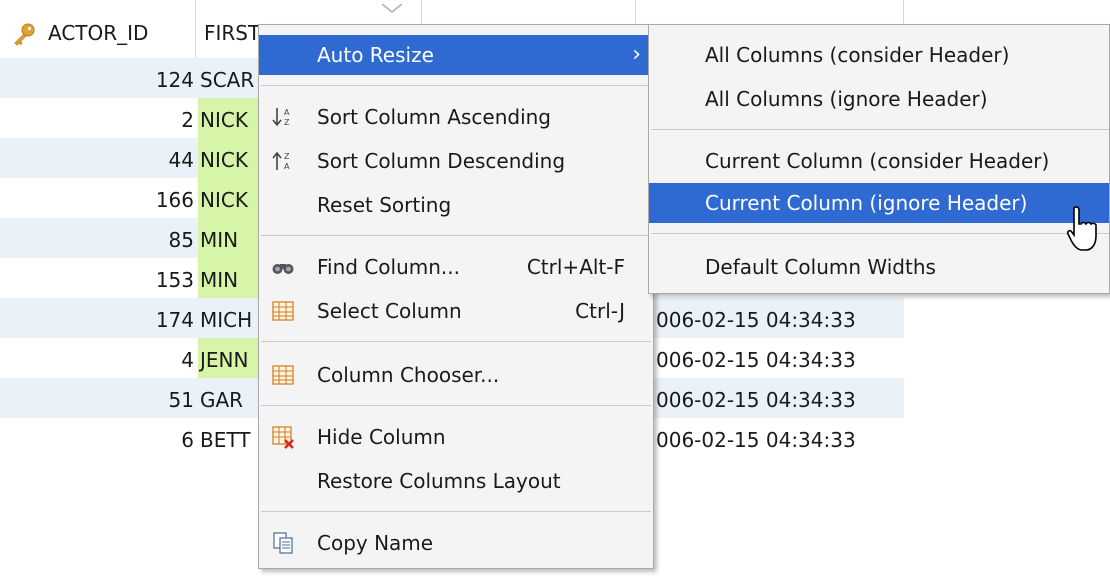 The image size is (1110, 582). I want to click on hide-column-icon, so click(283, 437).